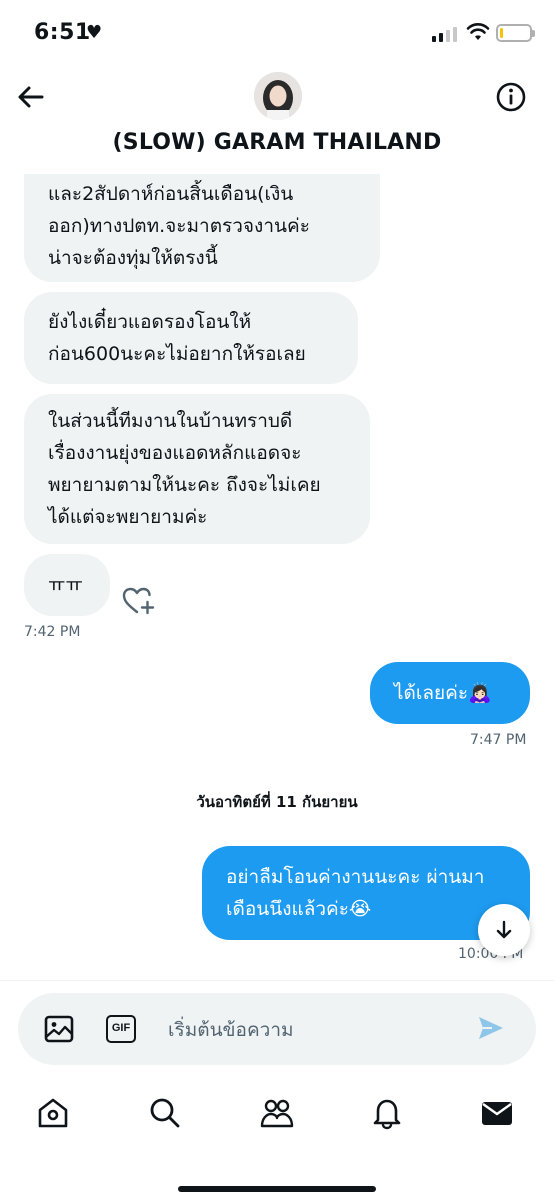  What do you see at coordinates (355, 877) in the screenshot?
I see `message-line: อย่าลืมโอนค่างานนะคะ ผ่านมา` at bounding box center [355, 877].